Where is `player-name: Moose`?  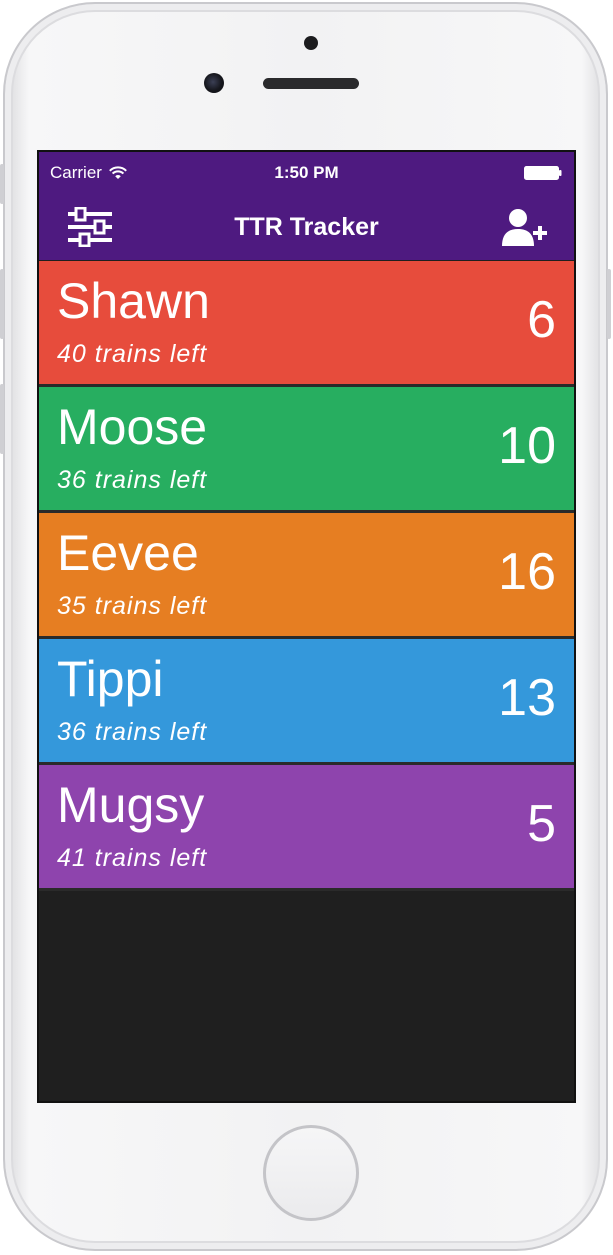 player-name: Moose is located at coordinates (132, 427).